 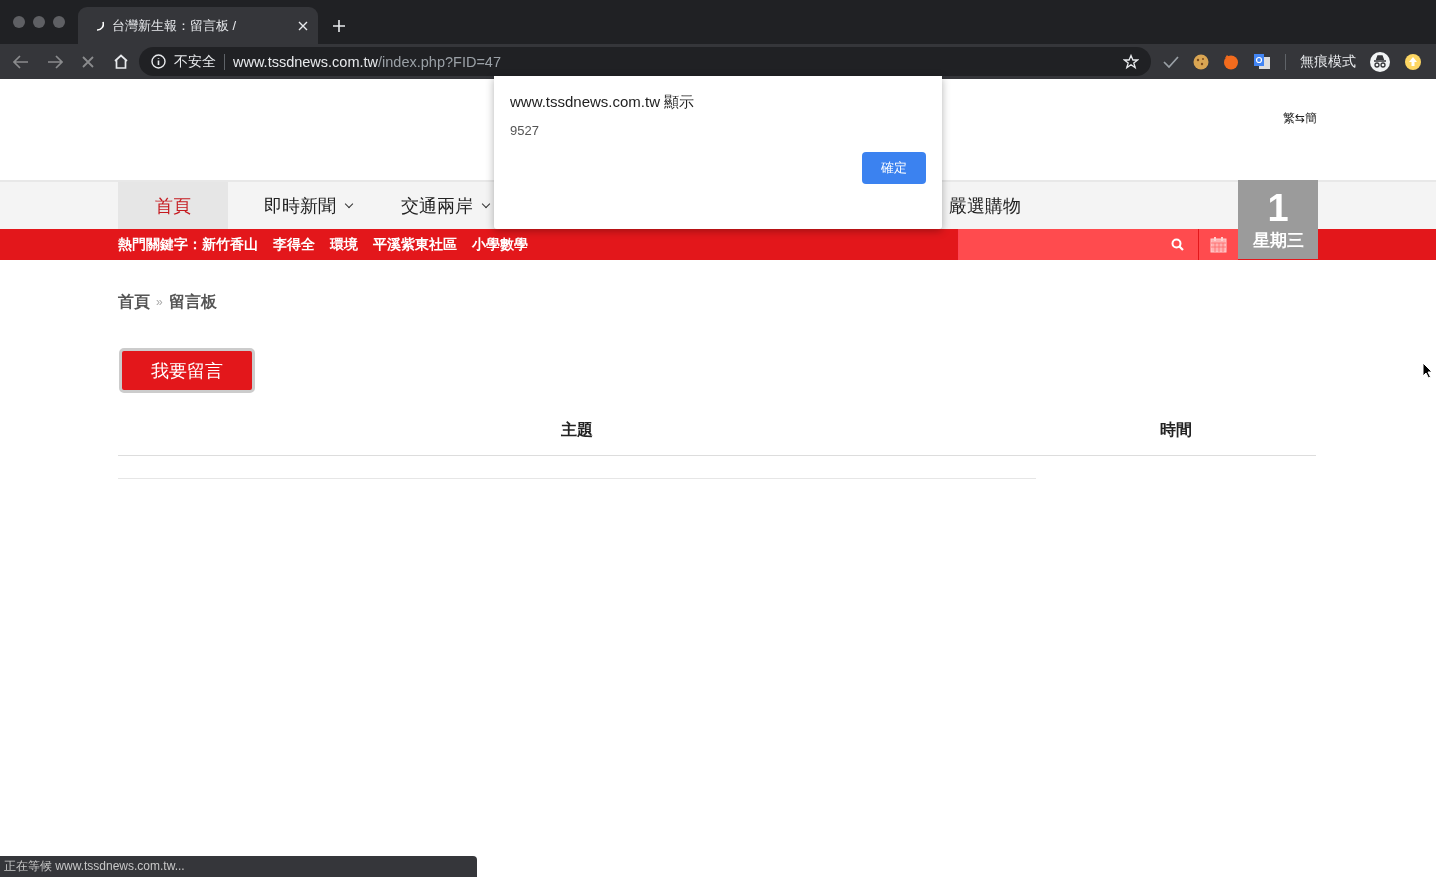 What do you see at coordinates (525, 130) in the screenshot?
I see `dialog-message: 9527` at bounding box center [525, 130].